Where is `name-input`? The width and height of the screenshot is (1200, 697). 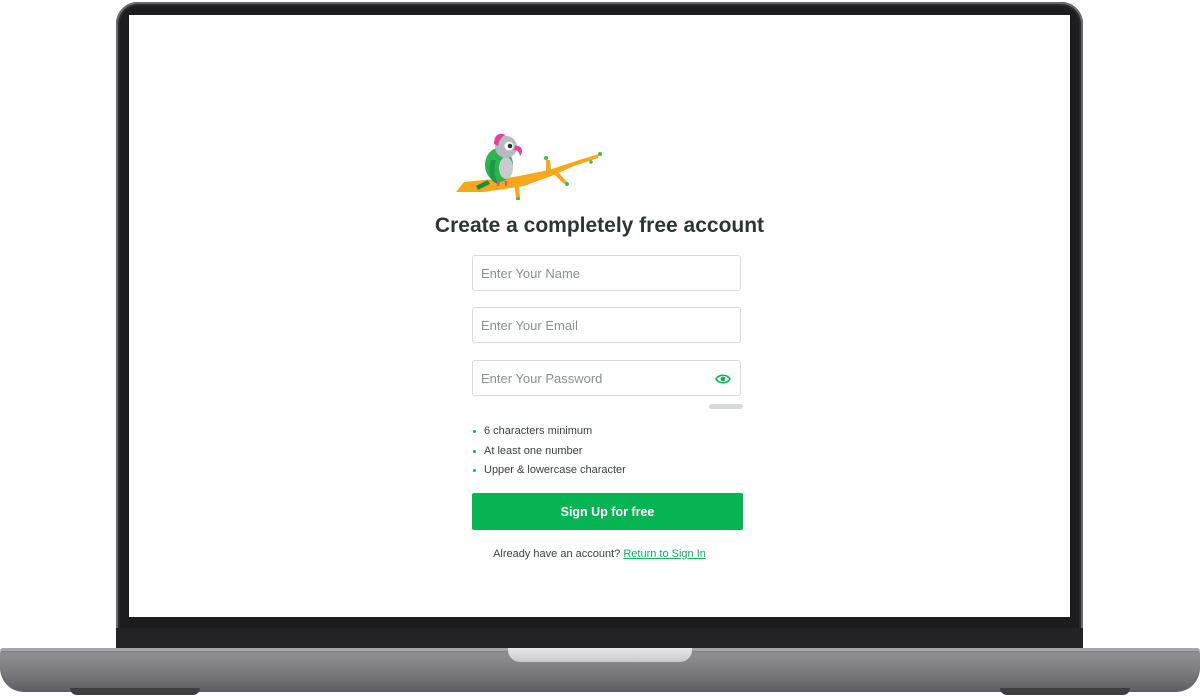 name-input is located at coordinates (606, 273).